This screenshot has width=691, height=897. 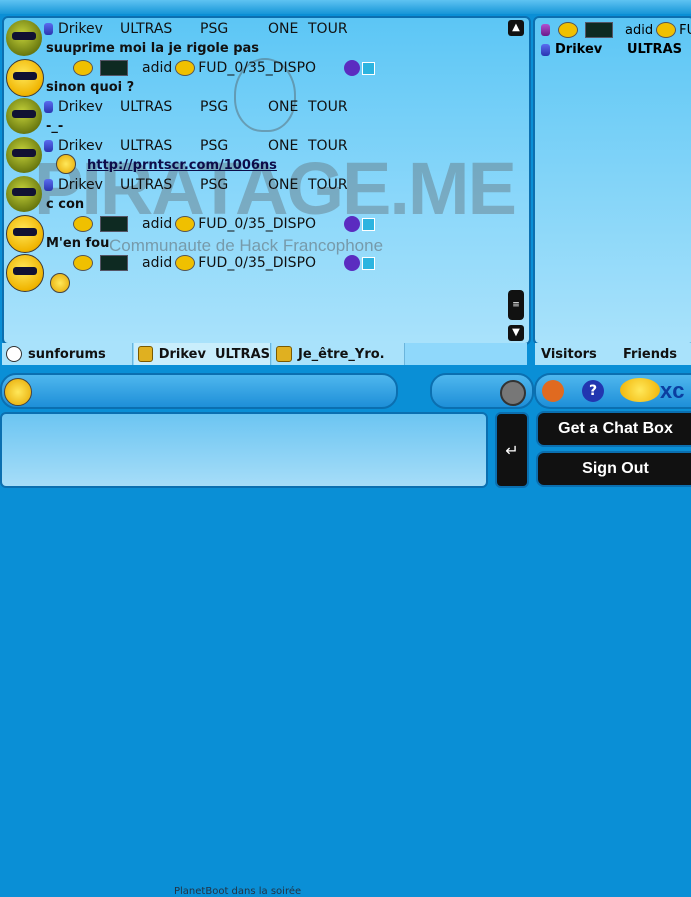 What do you see at coordinates (516, 28) in the screenshot?
I see `scroll-up-button: ▲` at bounding box center [516, 28].